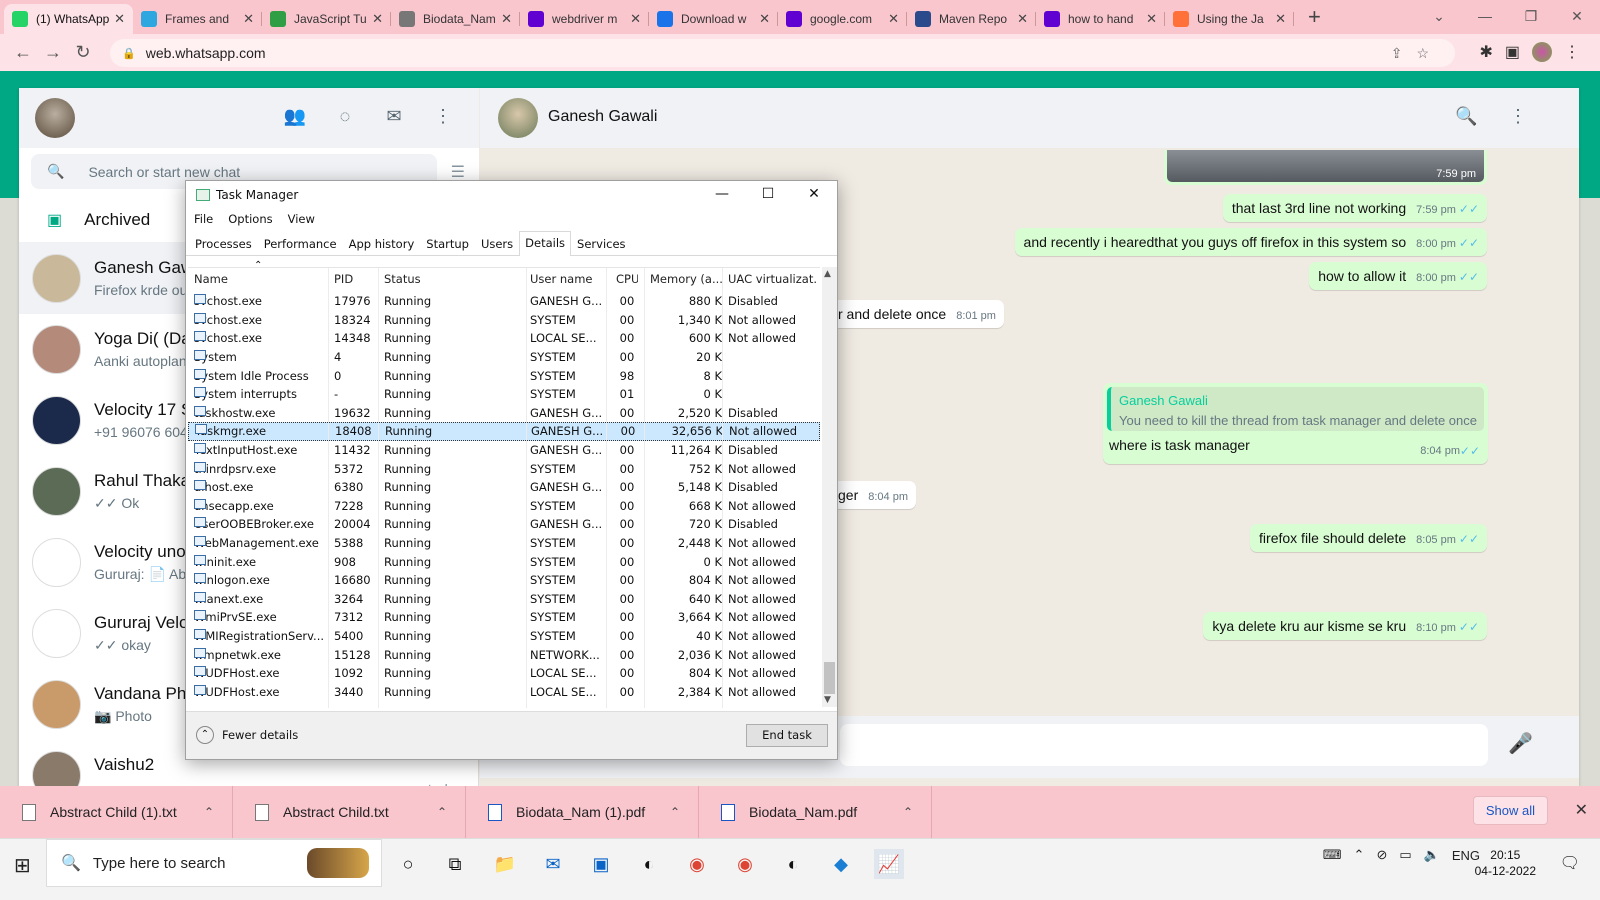  What do you see at coordinates (722, 194) in the screenshot?
I see `tm-minimize-button: —` at bounding box center [722, 194].